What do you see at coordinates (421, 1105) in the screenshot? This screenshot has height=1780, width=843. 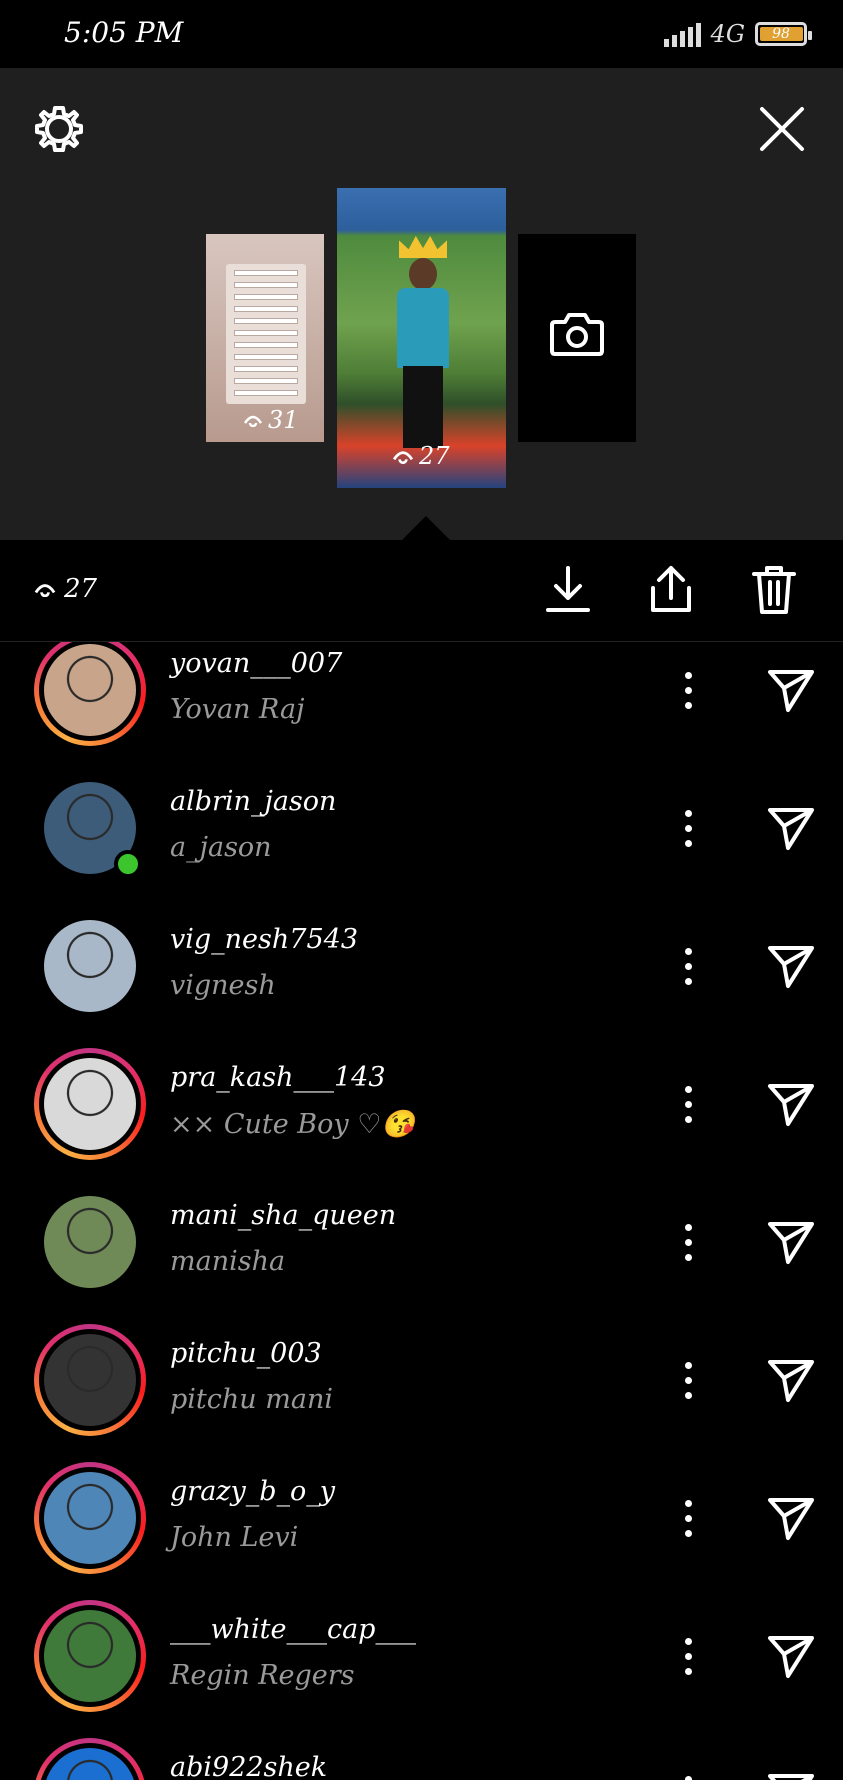 I see `viewer-row: pra_kash___143 ×× Cute Boy ♡😘` at bounding box center [421, 1105].